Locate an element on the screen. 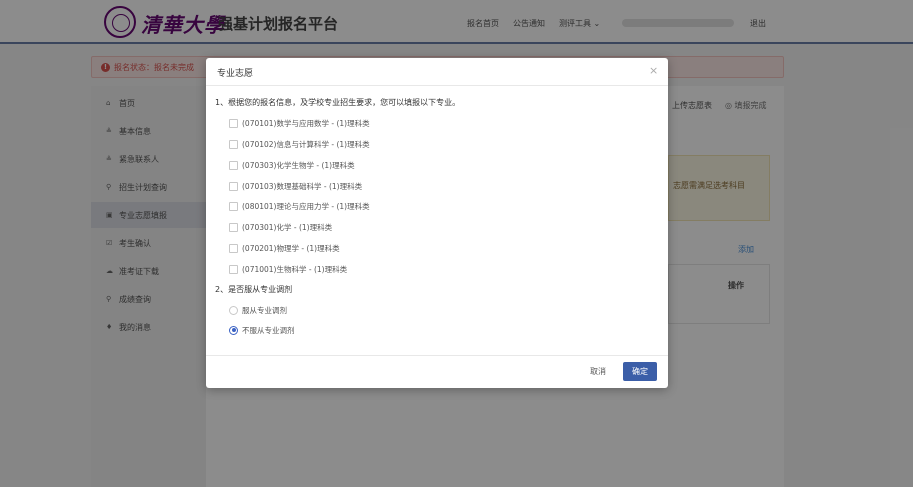 Image resolution: width=913 pixels, height=487 pixels. major-label: (070201)物理学 - (1)理科类 is located at coordinates (291, 248).